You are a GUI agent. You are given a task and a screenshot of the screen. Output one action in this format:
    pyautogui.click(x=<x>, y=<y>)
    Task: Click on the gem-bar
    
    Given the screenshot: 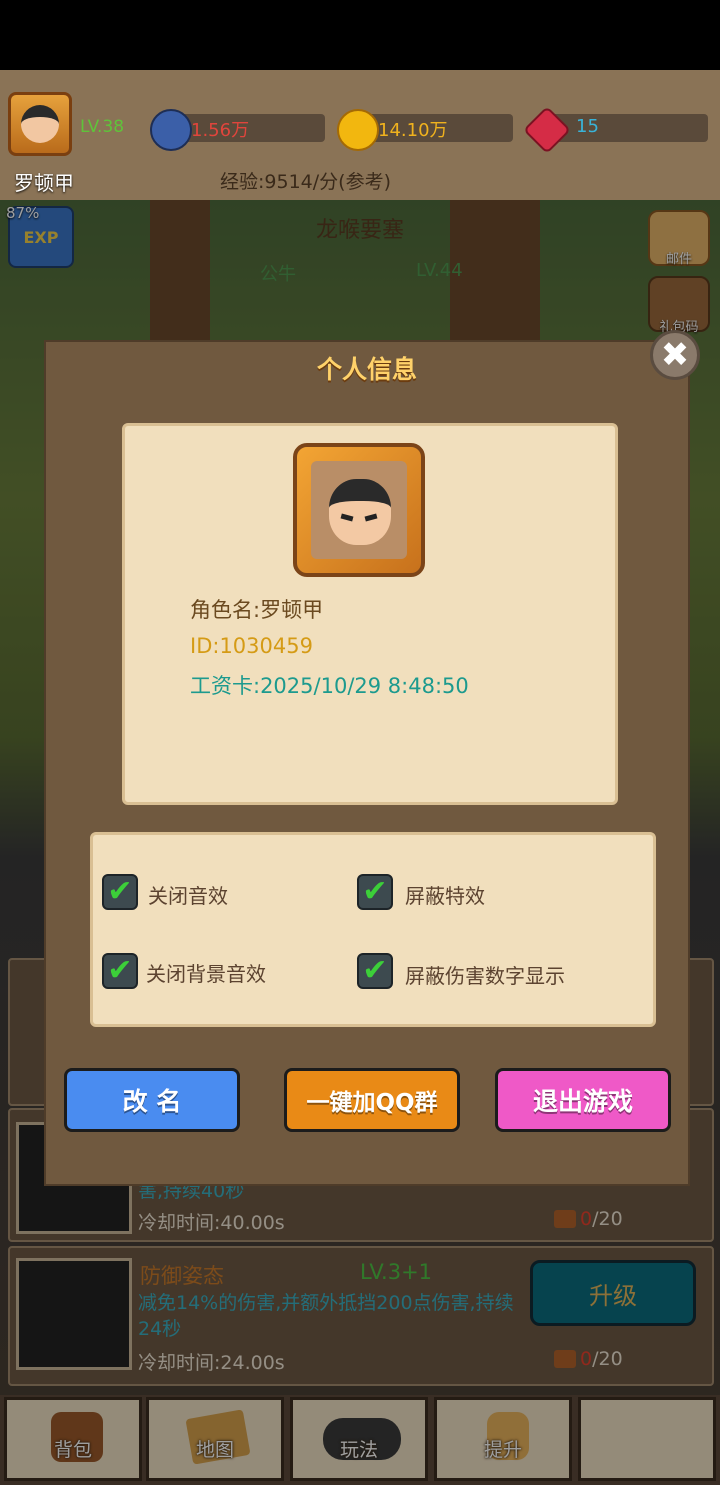 What is the action you would take?
    pyautogui.click(x=628, y=128)
    